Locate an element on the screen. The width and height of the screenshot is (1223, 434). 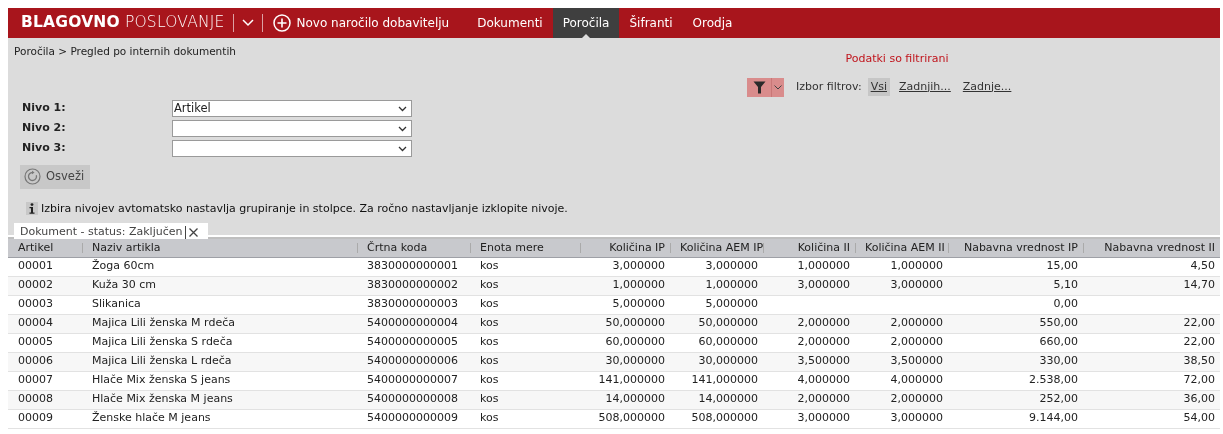
table-cell: 00007 is located at coordinates (45, 380).